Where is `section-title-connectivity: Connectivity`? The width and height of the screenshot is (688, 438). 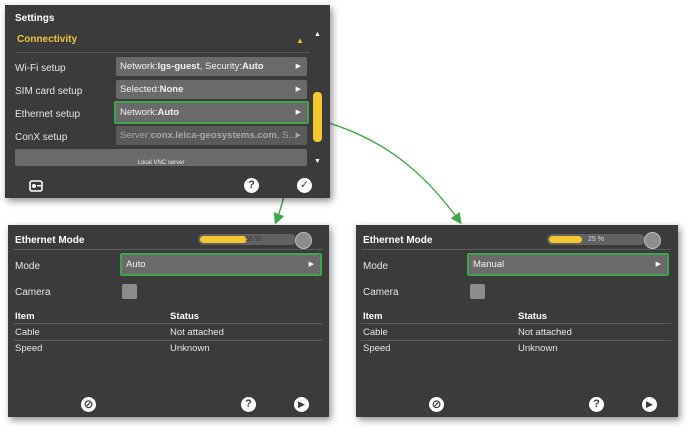 section-title-connectivity: Connectivity is located at coordinates (47, 39).